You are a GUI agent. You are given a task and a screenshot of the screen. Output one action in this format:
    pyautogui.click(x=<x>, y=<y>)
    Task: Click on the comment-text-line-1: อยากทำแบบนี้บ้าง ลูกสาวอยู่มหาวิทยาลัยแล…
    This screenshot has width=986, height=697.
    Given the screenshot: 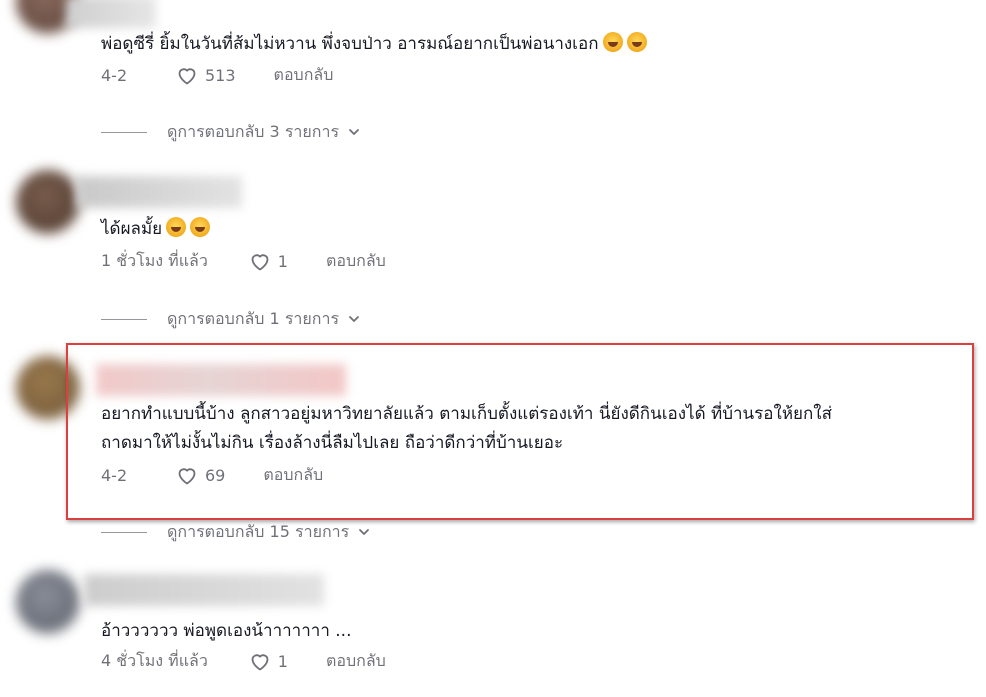 What is the action you would take?
    pyautogui.click(x=466, y=414)
    